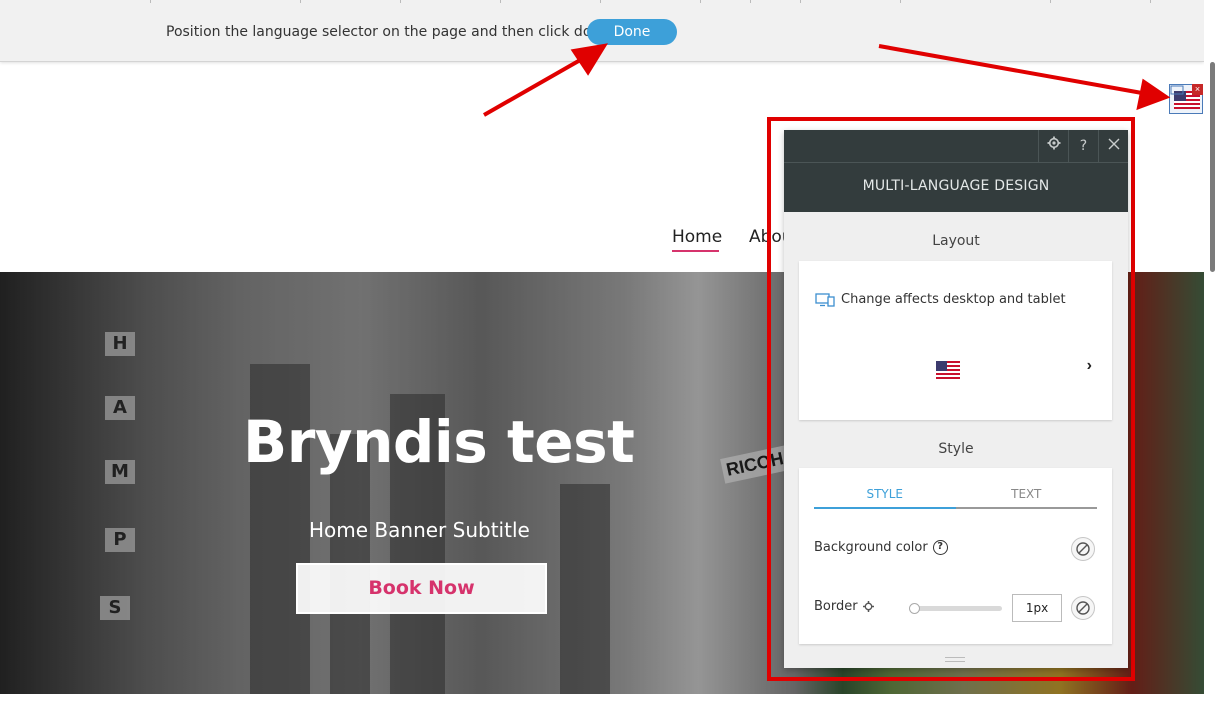  What do you see at coordinates (1089, 366) in the screenshot?
I see `chevron-right-icon: ›` at bounding box center [1089, 366].